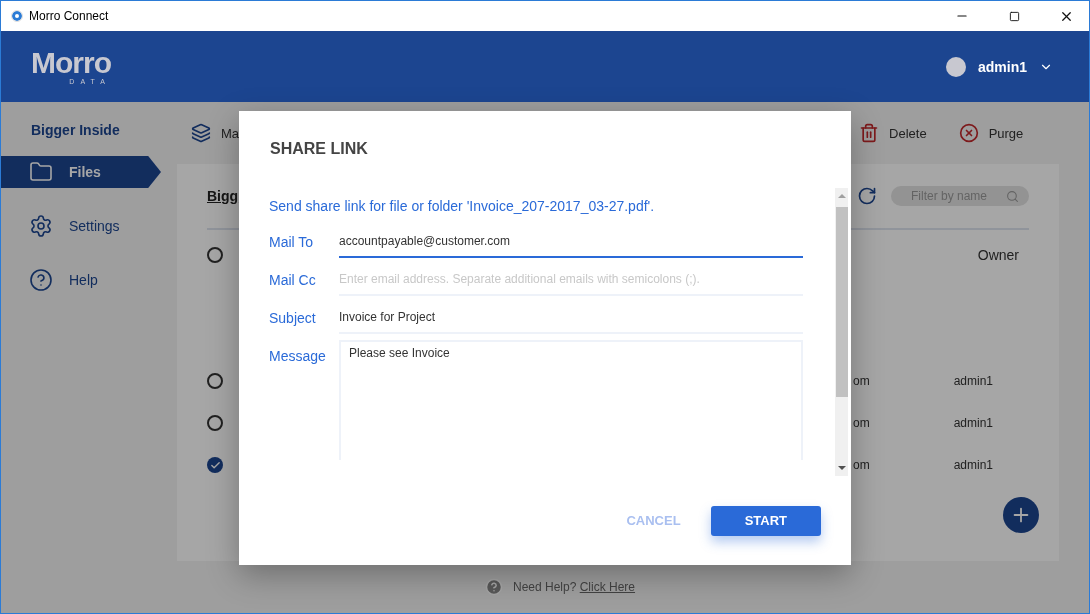 Image resolution: width=1090 pixels, height=614 pixels. Describe the element at coordinates (571, 242) in the screenshot. I see `input-field: accountpayable@customer.com` at that location.